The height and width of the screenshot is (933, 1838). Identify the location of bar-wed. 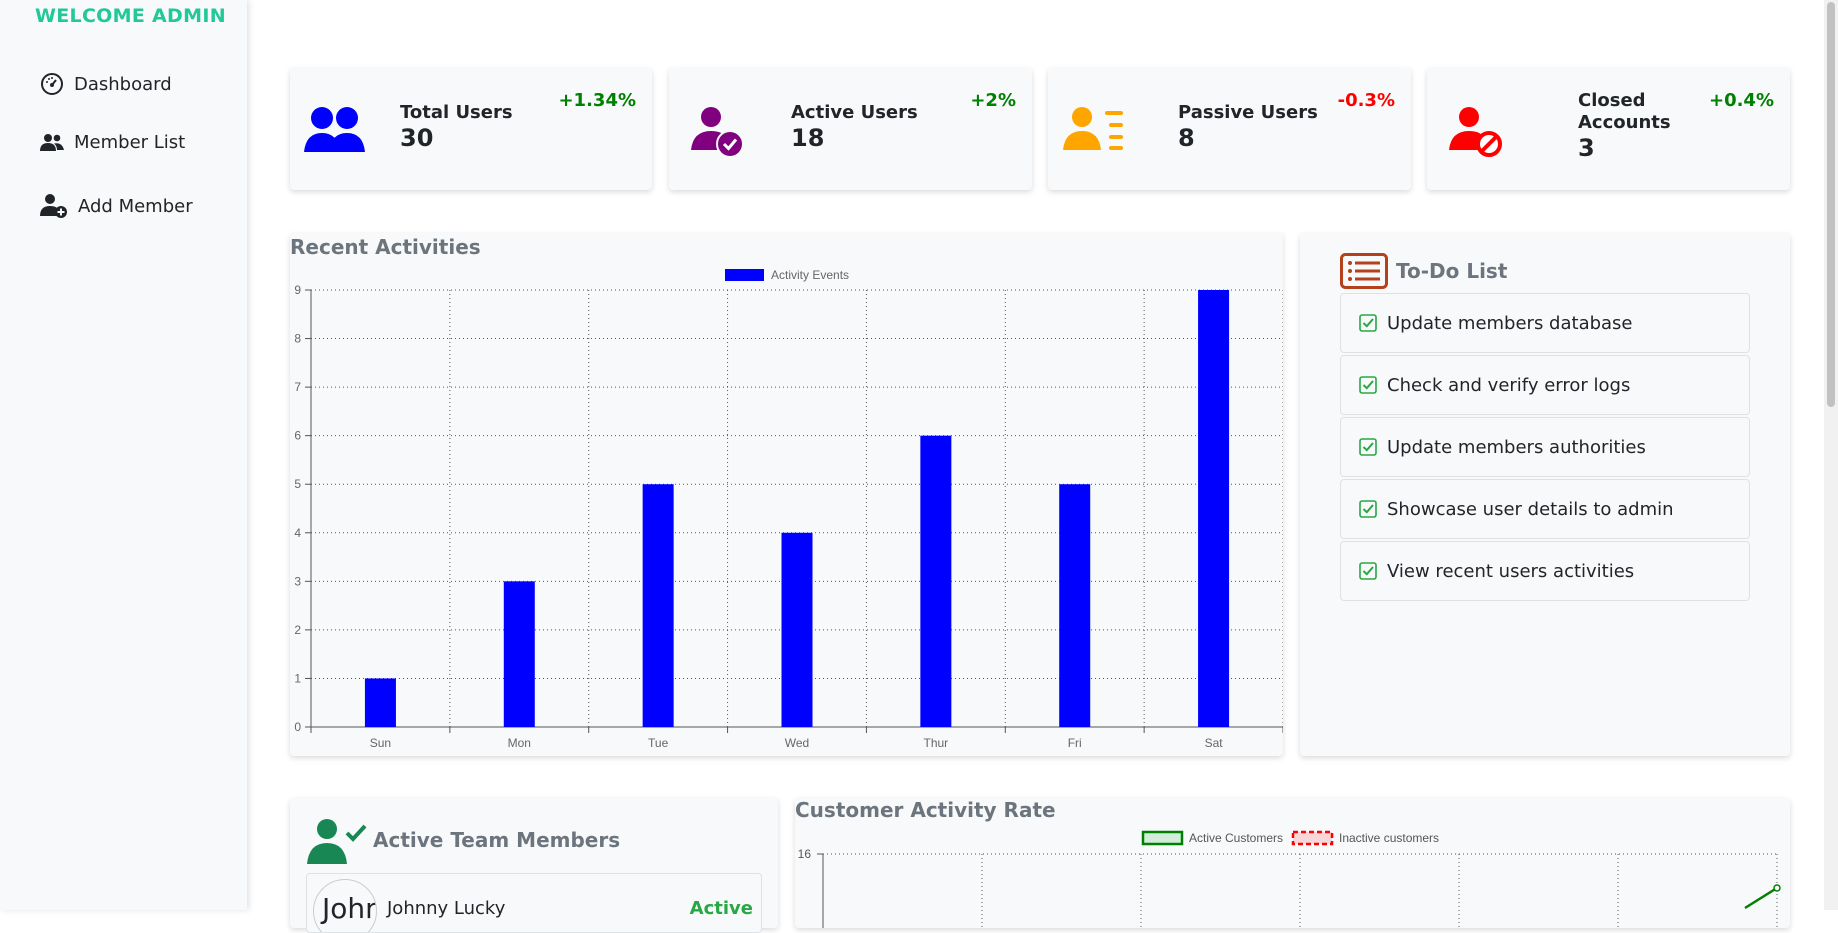
(797, 629).